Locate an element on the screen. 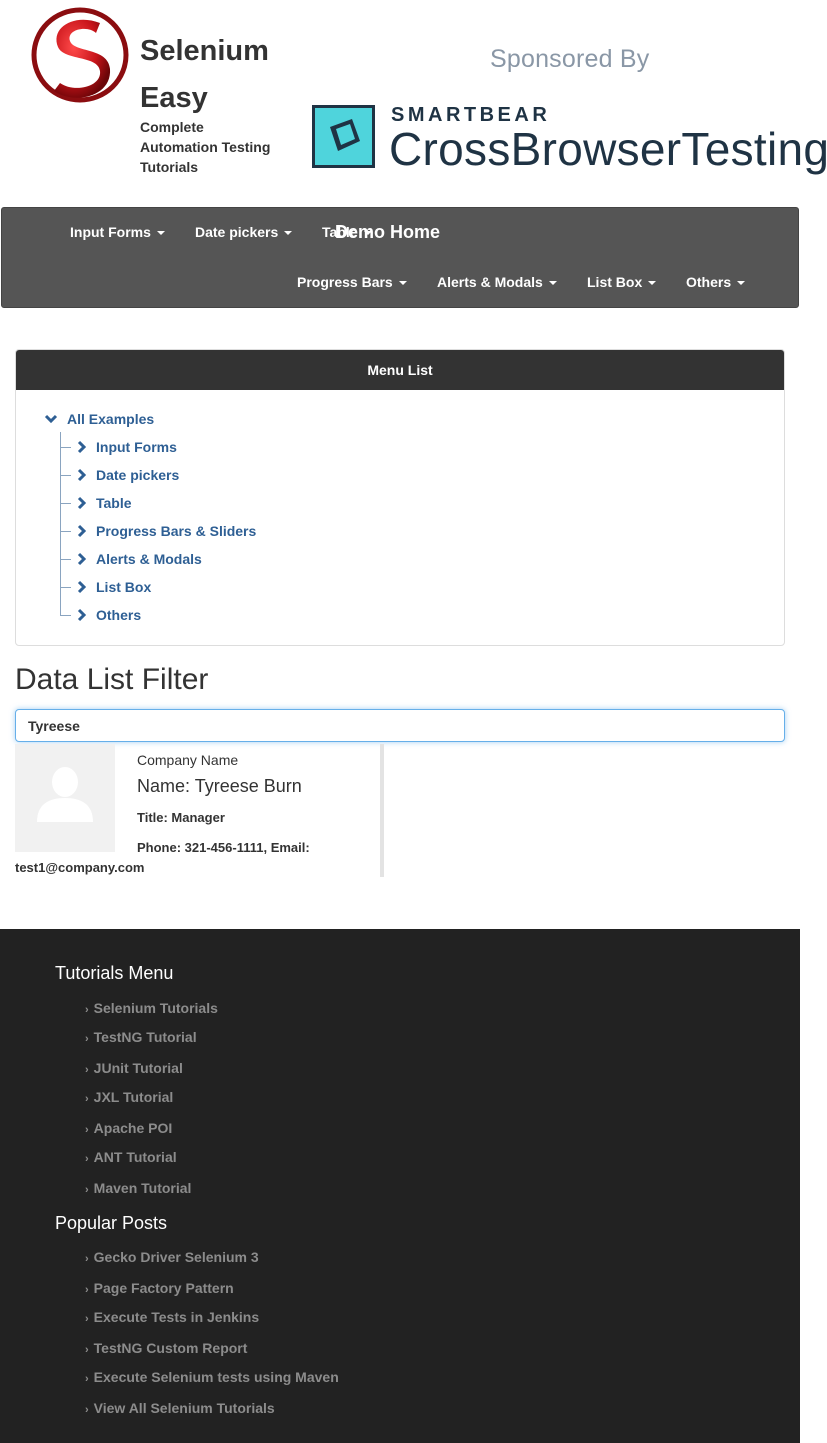  sponsor-product-name: CrossBrowserTesting is located at coordinates (608, 149).